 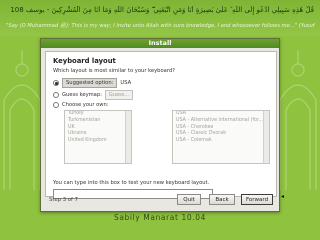 I want to click on variant-item: USA - Colemak, so click(x=221, y=141).